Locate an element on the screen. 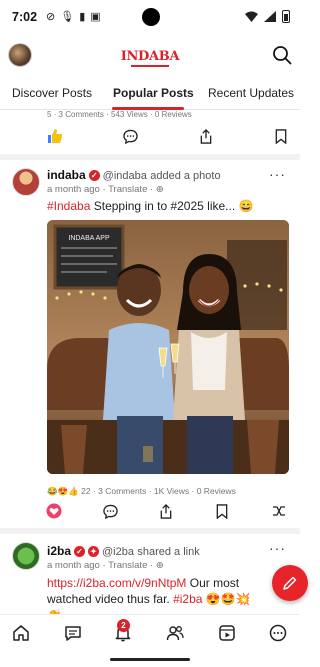  tab-discover-posts: Discover Posts is located at coordinates (52, 93).